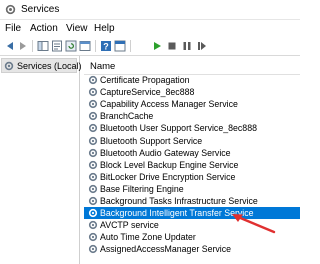  What do you see at coordinates (165, 152) in the screenshot?
I see `service-name: Bluetooth Audio Gateway Service` at bounding box center [165, 152].